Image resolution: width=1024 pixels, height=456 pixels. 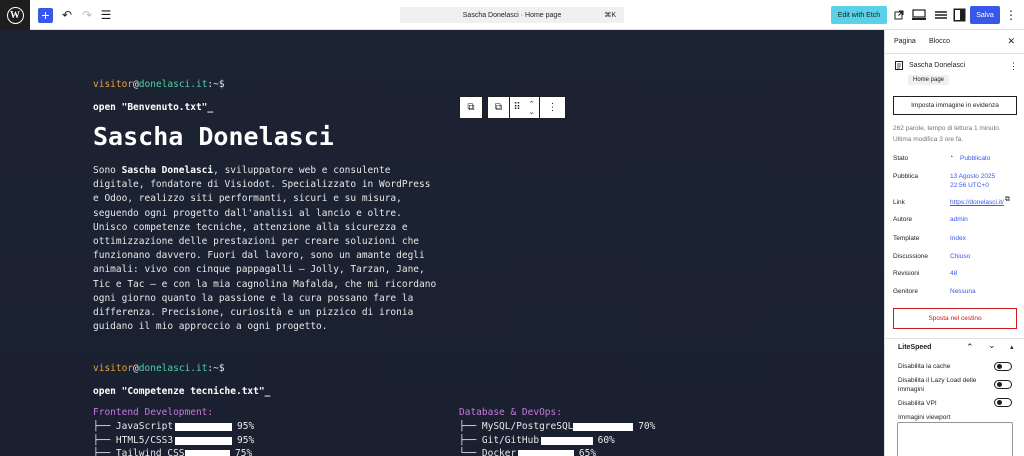 I want to click on skill-row: ├── MySQL/PostgreSQL 70%, so click(x=619, y=427).